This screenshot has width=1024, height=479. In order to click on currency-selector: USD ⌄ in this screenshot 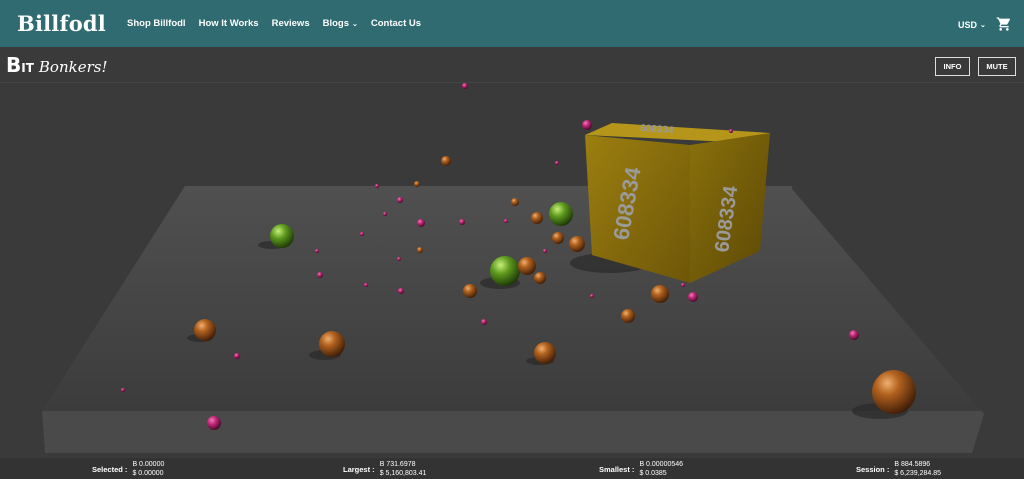, I will do `click(972, 25)`.